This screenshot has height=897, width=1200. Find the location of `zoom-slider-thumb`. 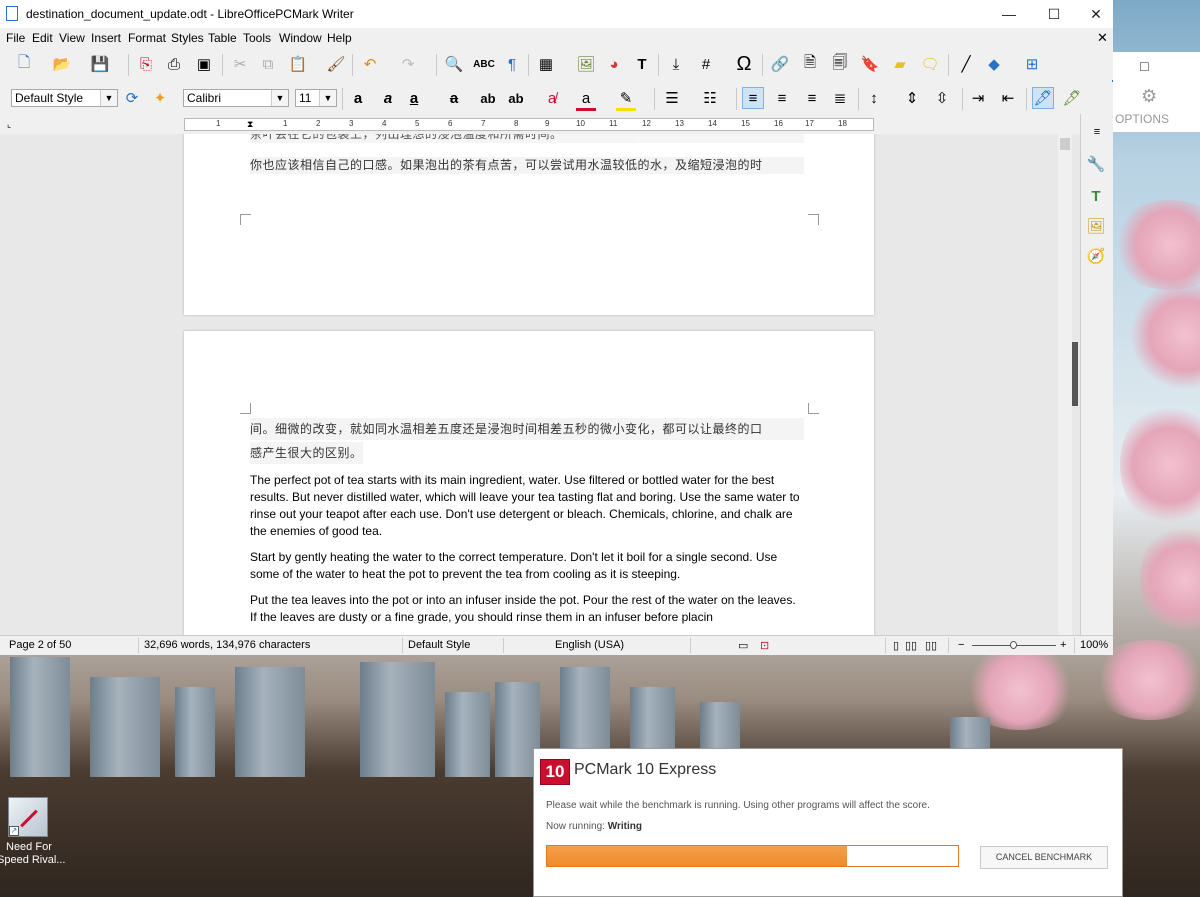

zoom-slider-thumb is located at coordinates (1013, 645).